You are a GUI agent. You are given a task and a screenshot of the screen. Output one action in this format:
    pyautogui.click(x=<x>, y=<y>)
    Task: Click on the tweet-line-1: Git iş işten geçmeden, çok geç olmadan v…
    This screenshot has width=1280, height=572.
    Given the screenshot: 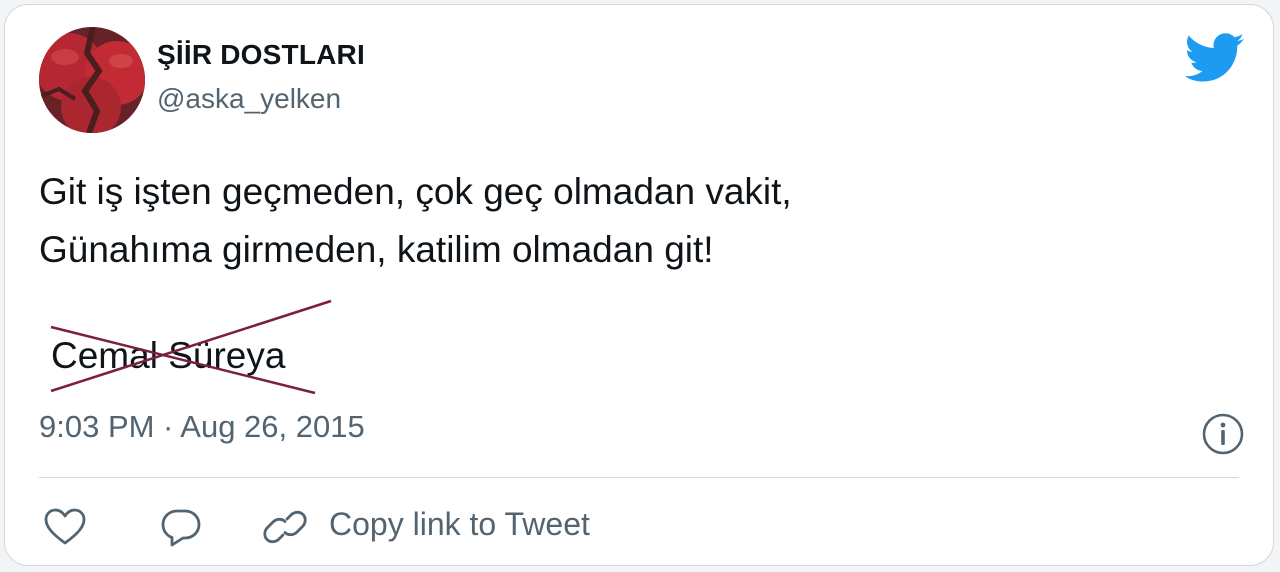 What is the action you would take?
    pyautogui.click(x=415, y=191)
    